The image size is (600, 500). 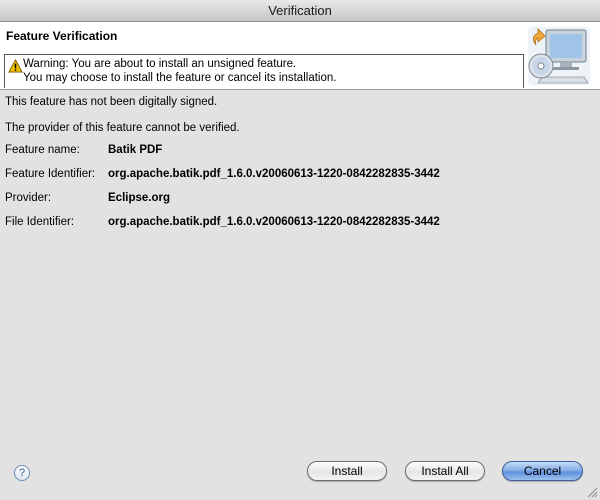 I want to click on resize-grip-icon, so click(x=592, y=492).